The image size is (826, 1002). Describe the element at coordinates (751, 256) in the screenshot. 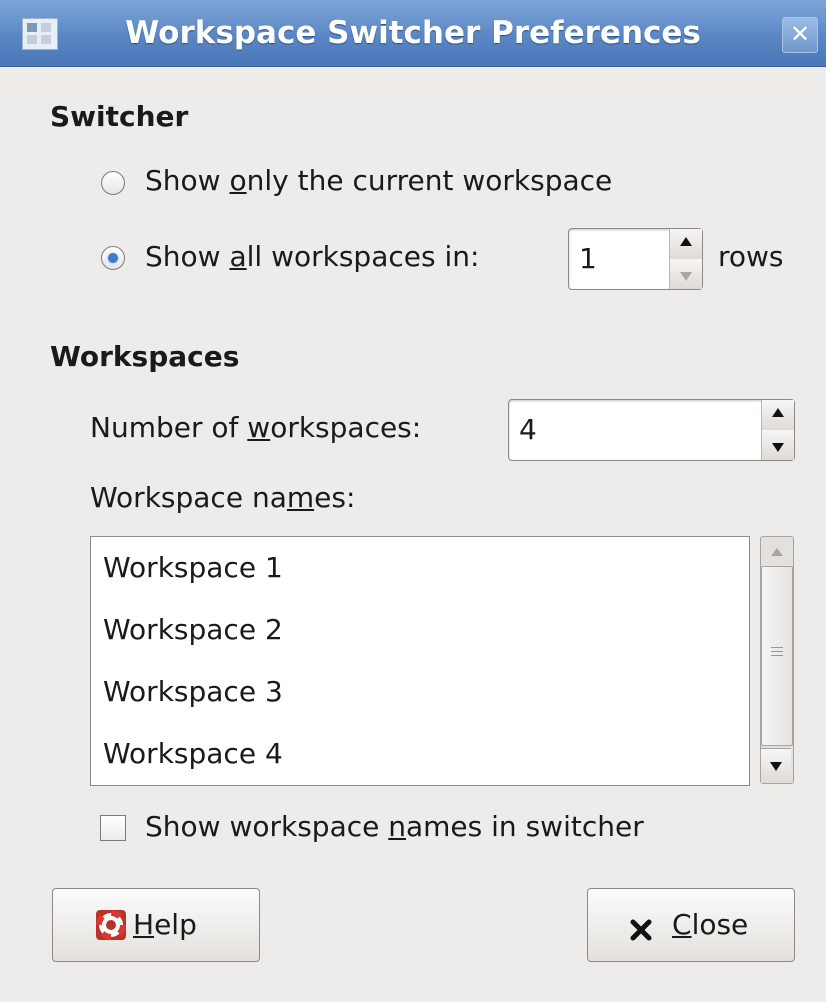

I see `rows-suffix: rows` at that location.